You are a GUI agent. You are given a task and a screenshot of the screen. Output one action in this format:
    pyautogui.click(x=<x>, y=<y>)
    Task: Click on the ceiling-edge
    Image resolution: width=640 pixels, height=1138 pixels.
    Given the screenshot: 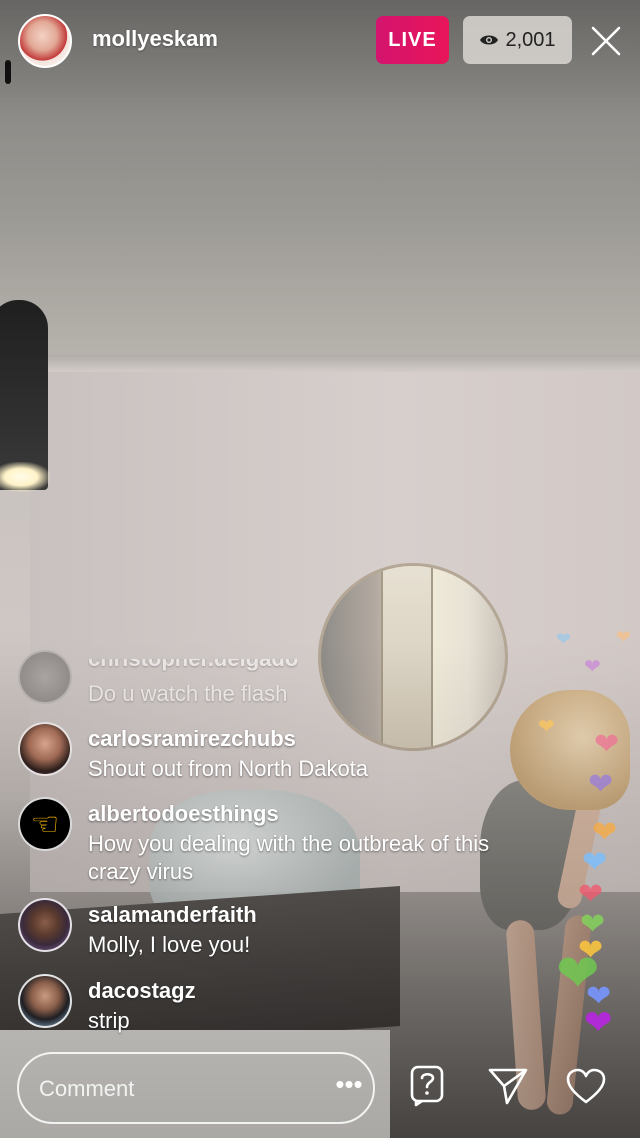 What is the action you would take?
    pyautogui.click(x=320, y=364)
    